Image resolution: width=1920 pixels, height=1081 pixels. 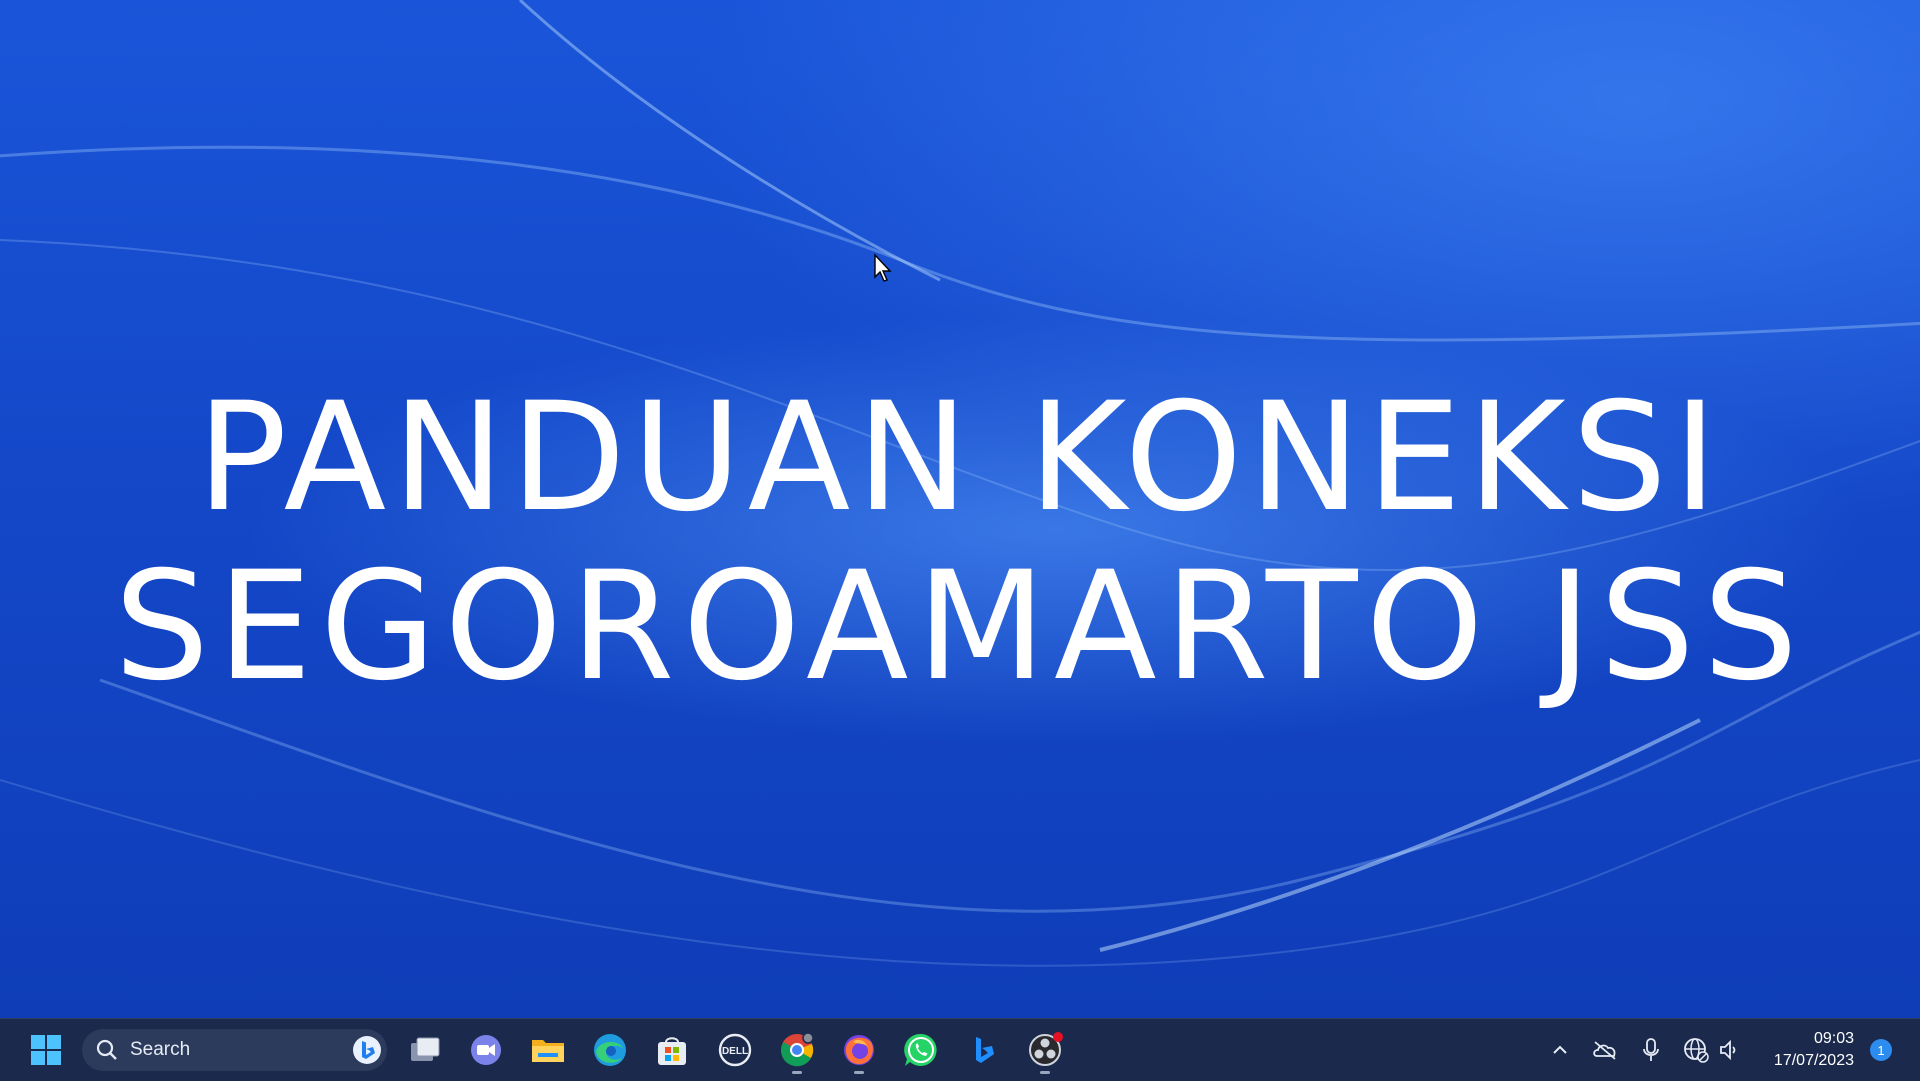 I want to click on microsoft-store-icon, so click(x=672, y=1051).